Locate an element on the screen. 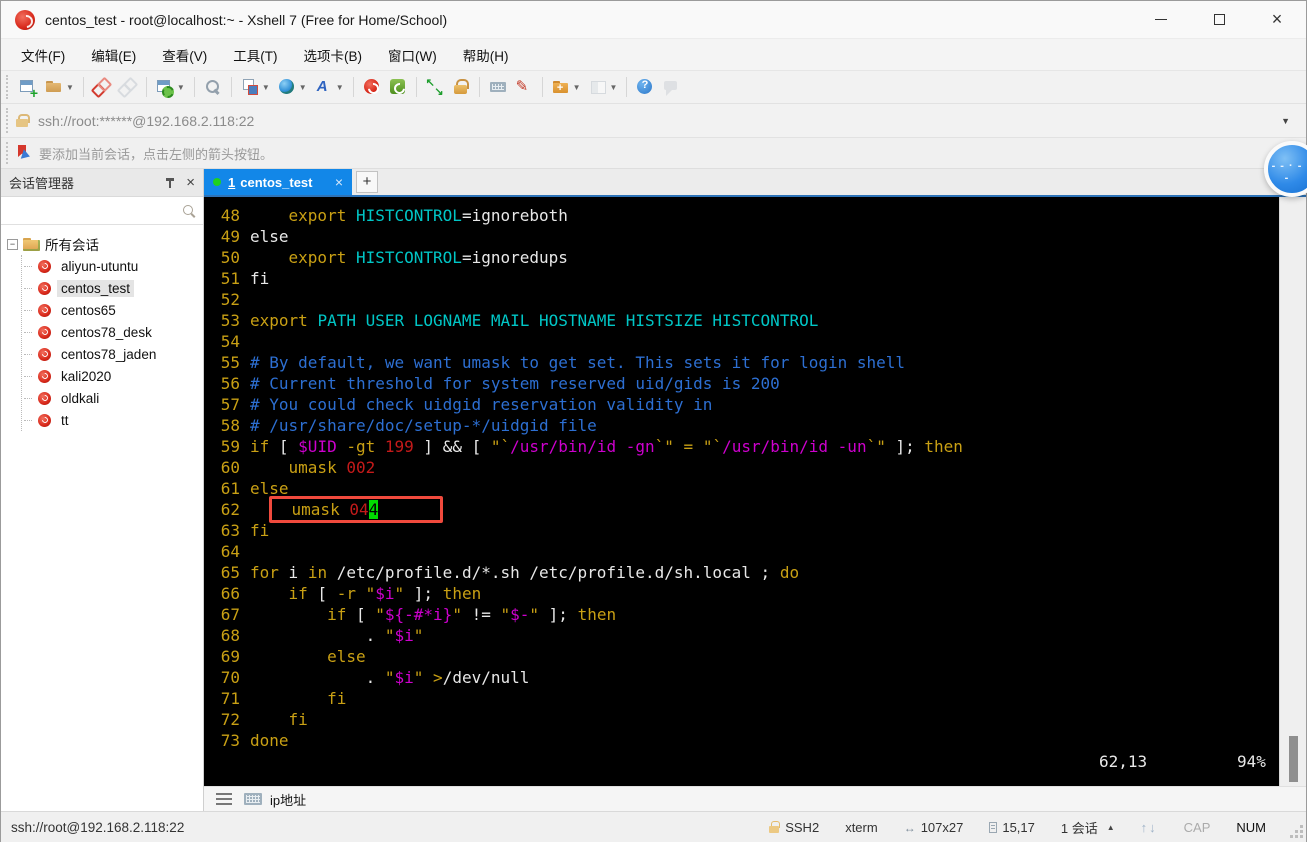 This screenshot has height=842, width=1307. terminal-scrollbar is located at coordinates (1292, 491).